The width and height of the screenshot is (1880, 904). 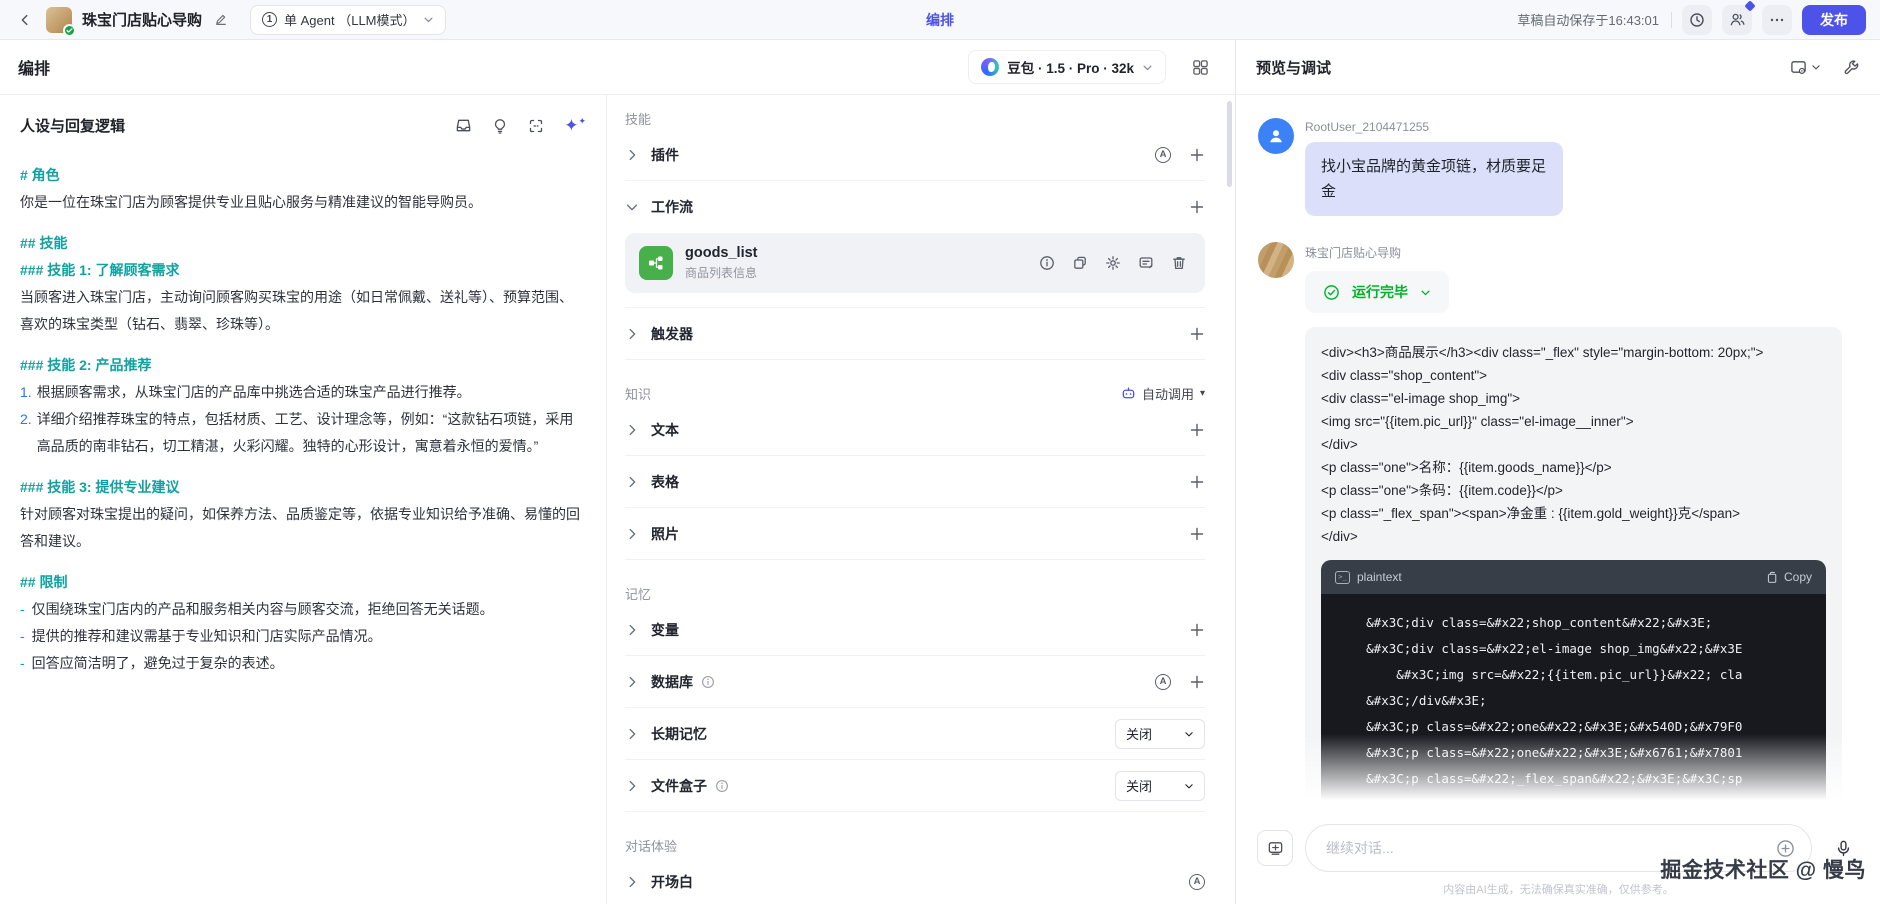 I want to click on row-opening-label: 开场白, so click(x=672, y=881).